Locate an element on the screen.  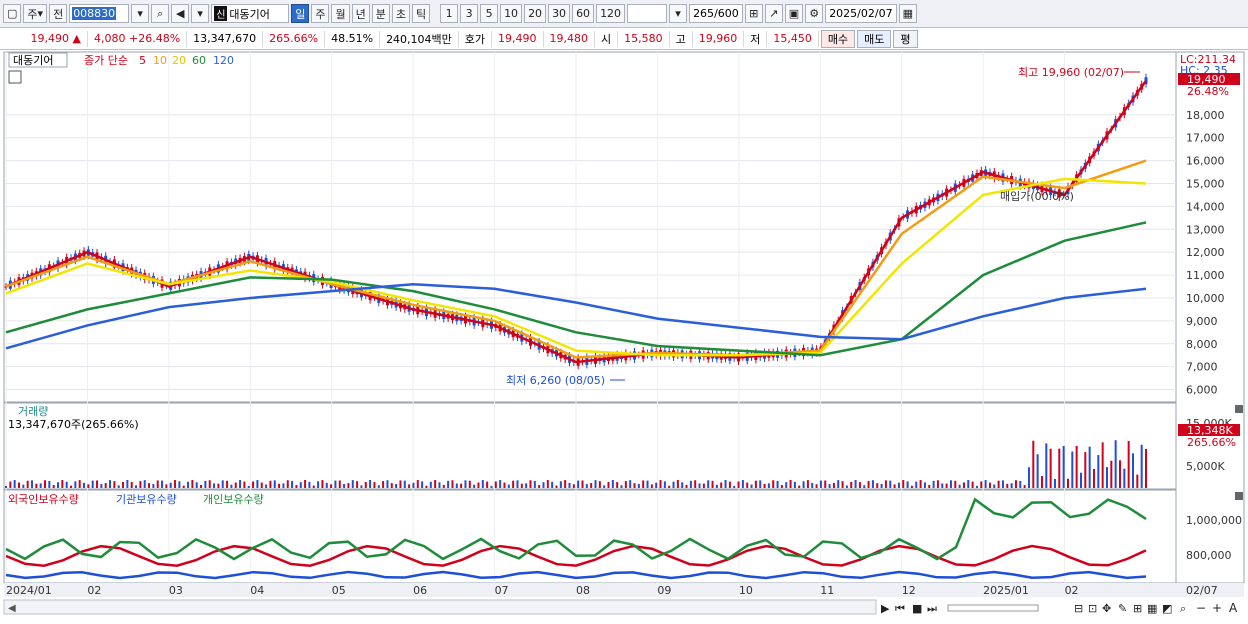
lock-icon: ⊡ is located at coordinates (1092, 608).